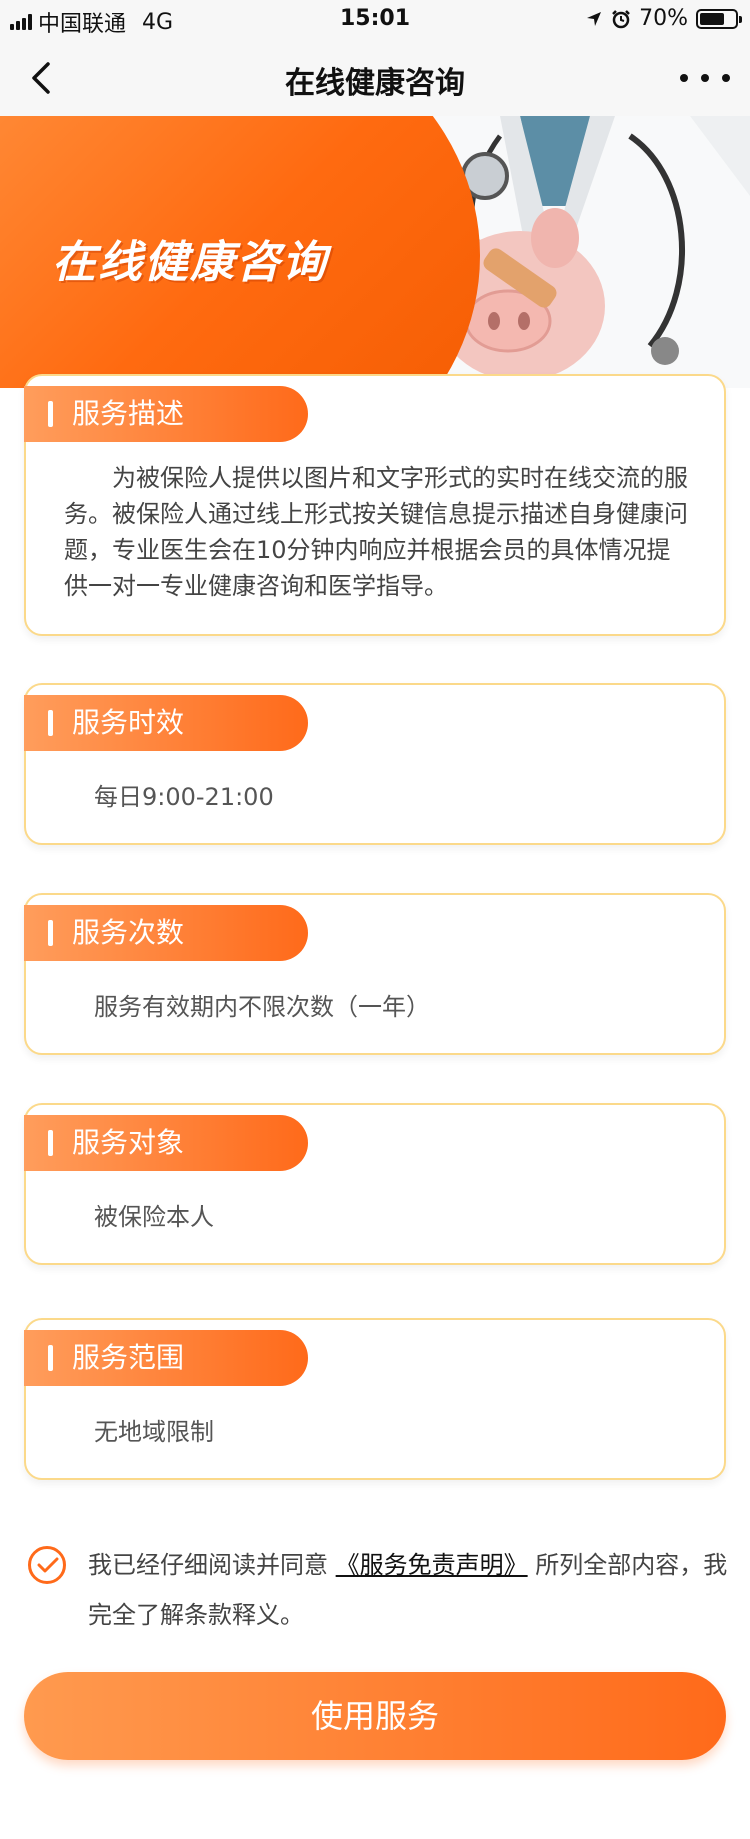  Describe the element at coordinates (128, 932) in the screenshot. I see `section-title: 服务次数` at that location.